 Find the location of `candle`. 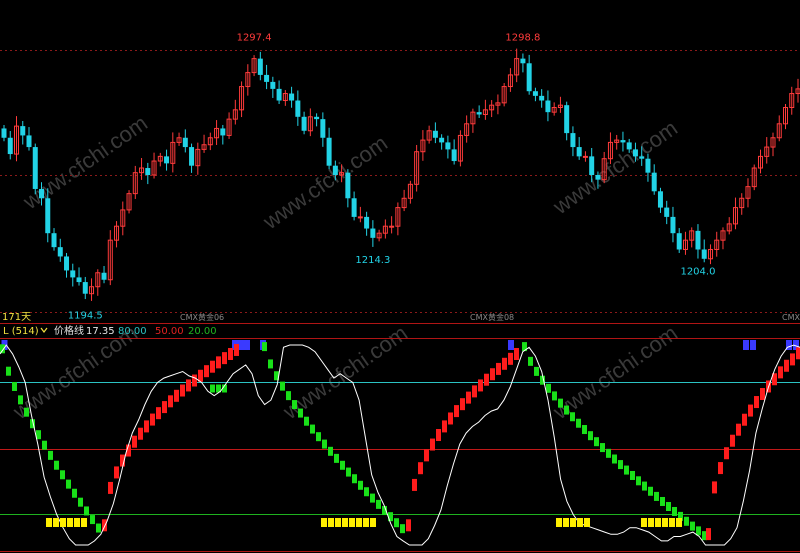

candle is located at coordinates (35, 169).